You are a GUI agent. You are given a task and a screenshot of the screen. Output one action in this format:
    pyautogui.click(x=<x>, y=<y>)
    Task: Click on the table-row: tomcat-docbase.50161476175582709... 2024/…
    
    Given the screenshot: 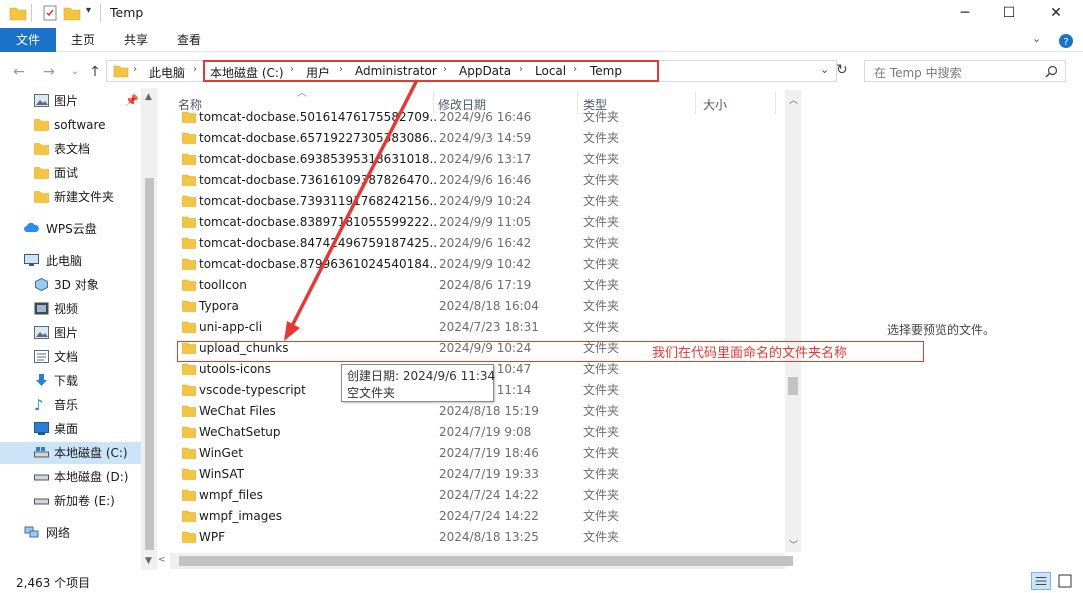 What is the action you would take?
    pyautogui.click(x=477, y=118)
    